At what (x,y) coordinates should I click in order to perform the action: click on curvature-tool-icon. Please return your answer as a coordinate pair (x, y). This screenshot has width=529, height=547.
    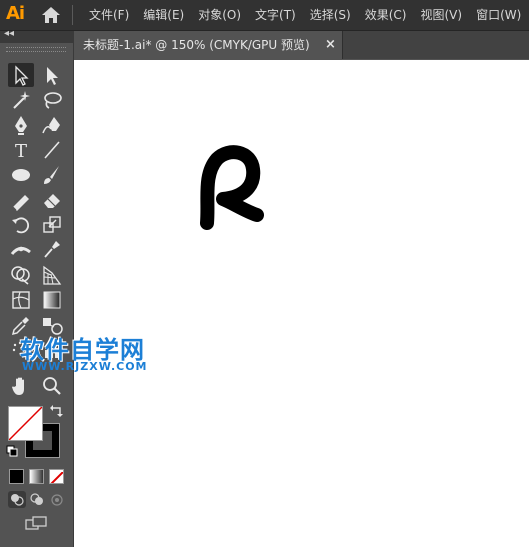
    Looking at the image, I should click on (52, 125).